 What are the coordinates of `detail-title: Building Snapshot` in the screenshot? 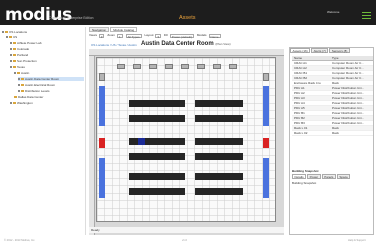 It's located at (304, 183).